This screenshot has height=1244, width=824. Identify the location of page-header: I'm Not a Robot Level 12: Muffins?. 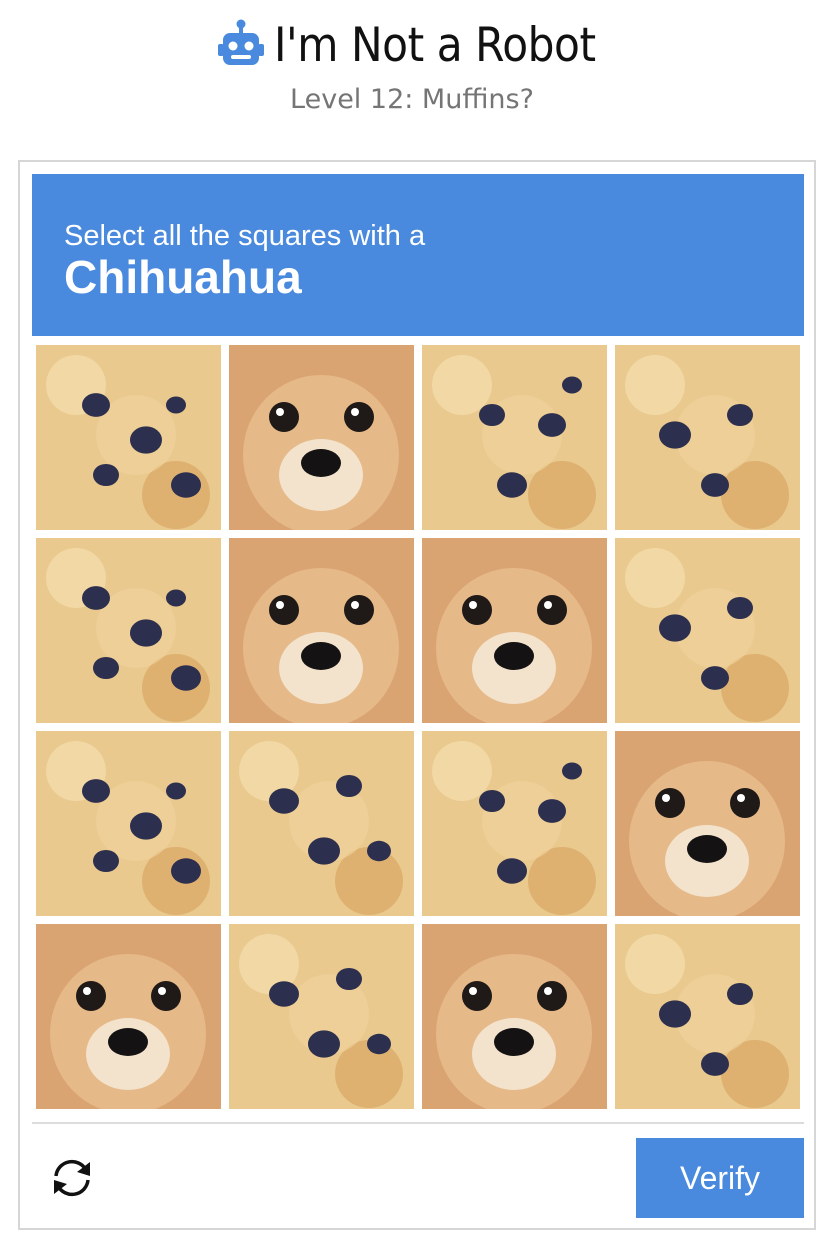
(412, 75).